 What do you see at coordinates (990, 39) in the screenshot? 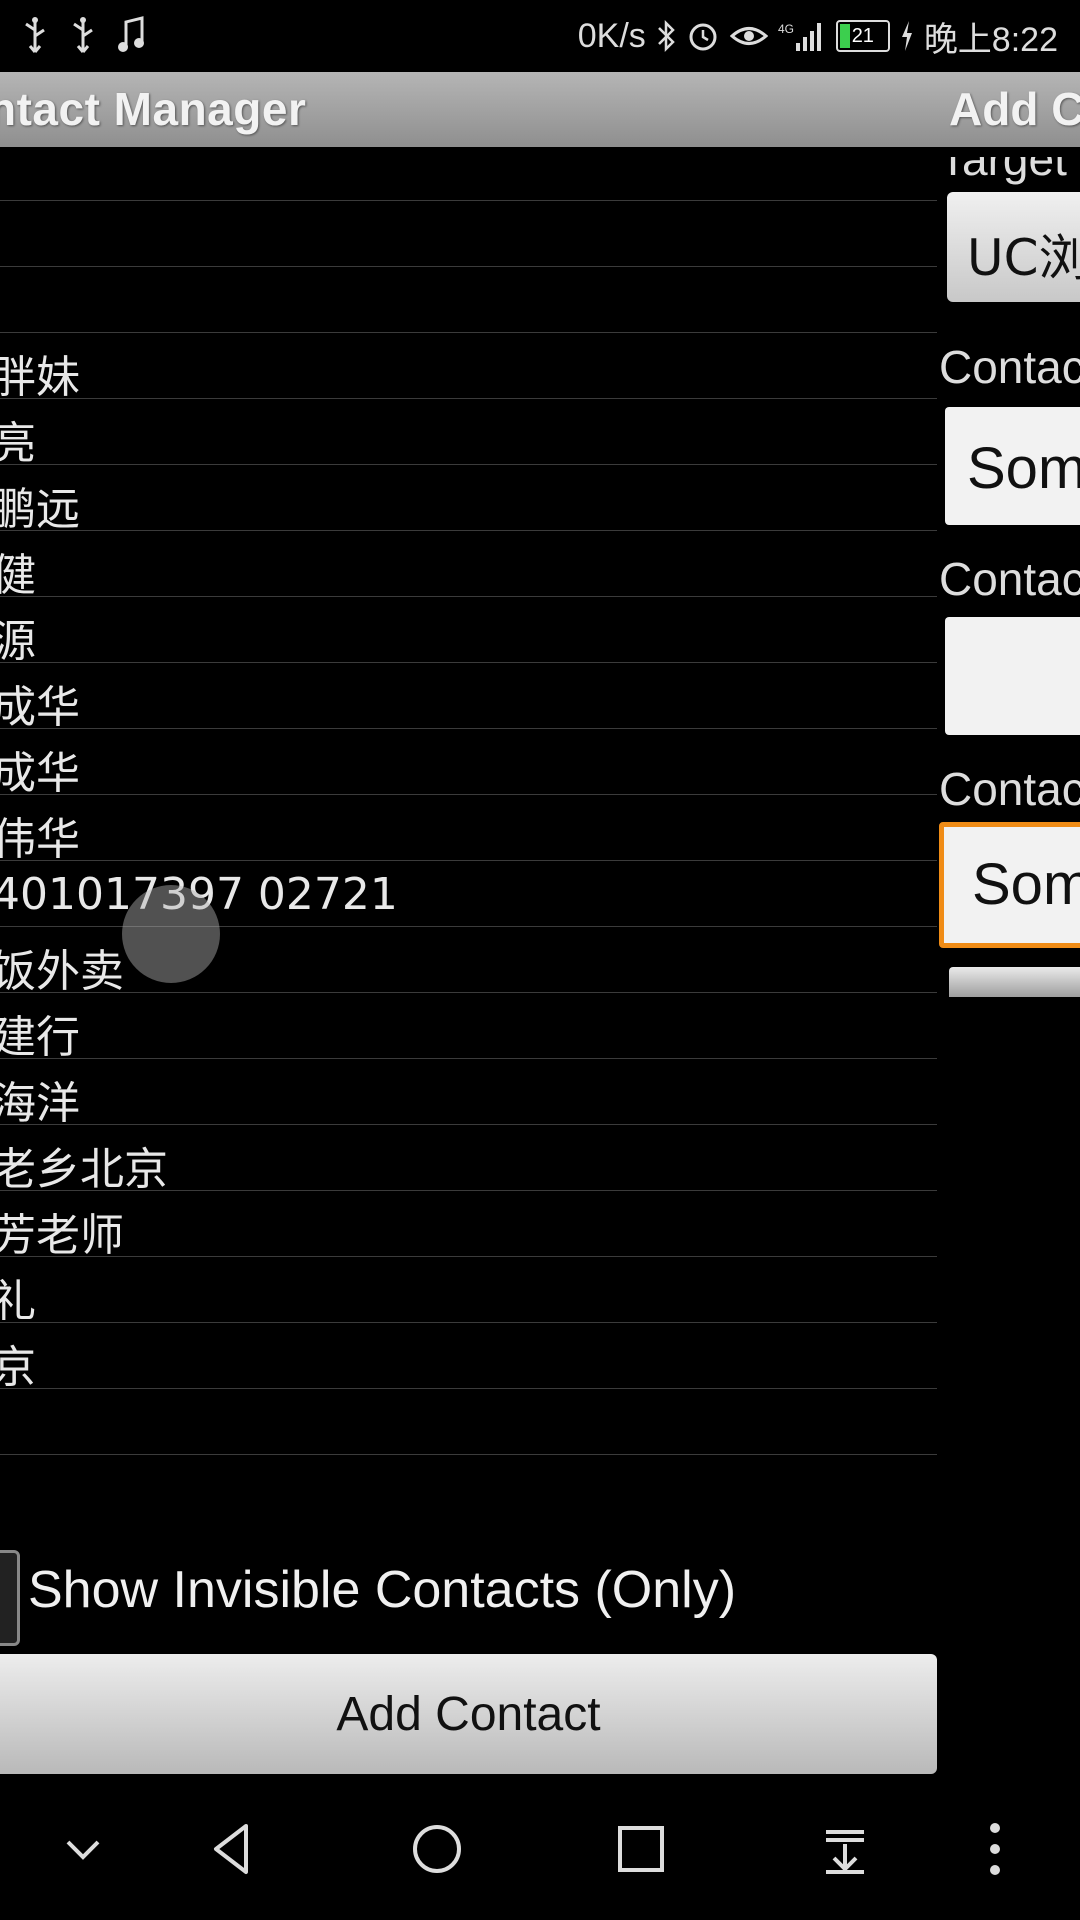
I see `clock: 晚上8:22` at bounding box center [990, 39].